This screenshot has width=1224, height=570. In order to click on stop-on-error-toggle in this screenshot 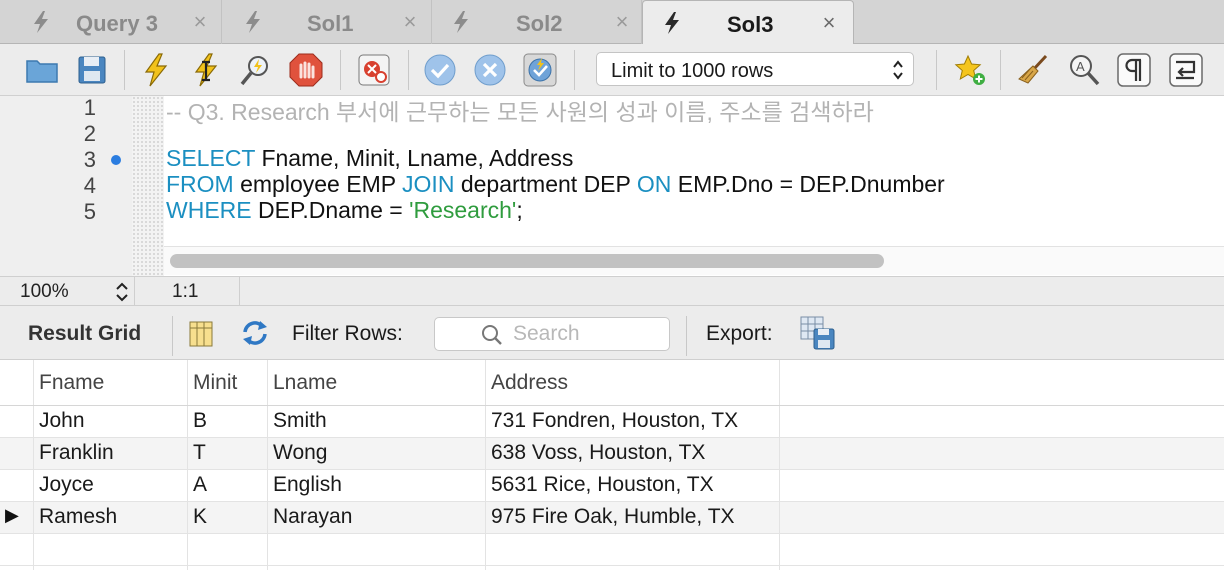, I will do `click(374, 70)`.